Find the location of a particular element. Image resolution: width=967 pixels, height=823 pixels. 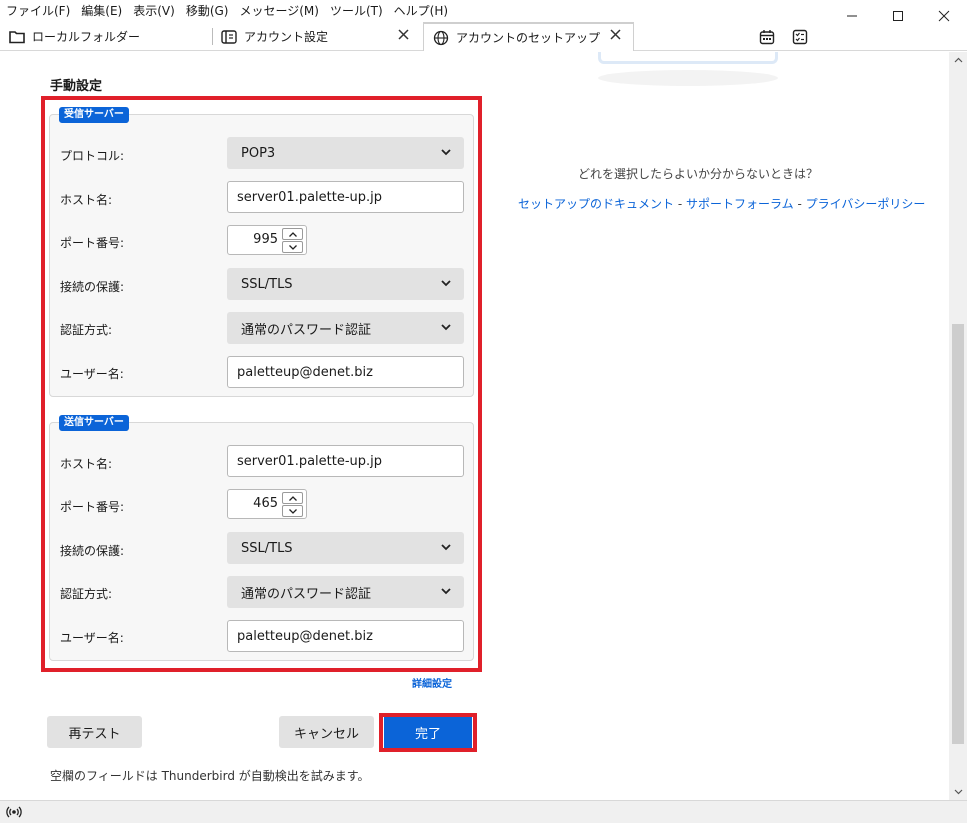

protocol-label: プロトコル: is located at coordinates (92, 156).